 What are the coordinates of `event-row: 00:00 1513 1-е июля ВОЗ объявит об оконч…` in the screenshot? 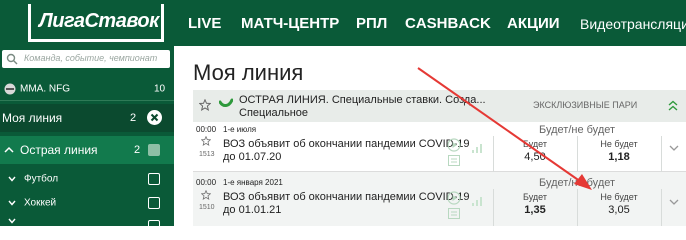 It's located at (439, 147).